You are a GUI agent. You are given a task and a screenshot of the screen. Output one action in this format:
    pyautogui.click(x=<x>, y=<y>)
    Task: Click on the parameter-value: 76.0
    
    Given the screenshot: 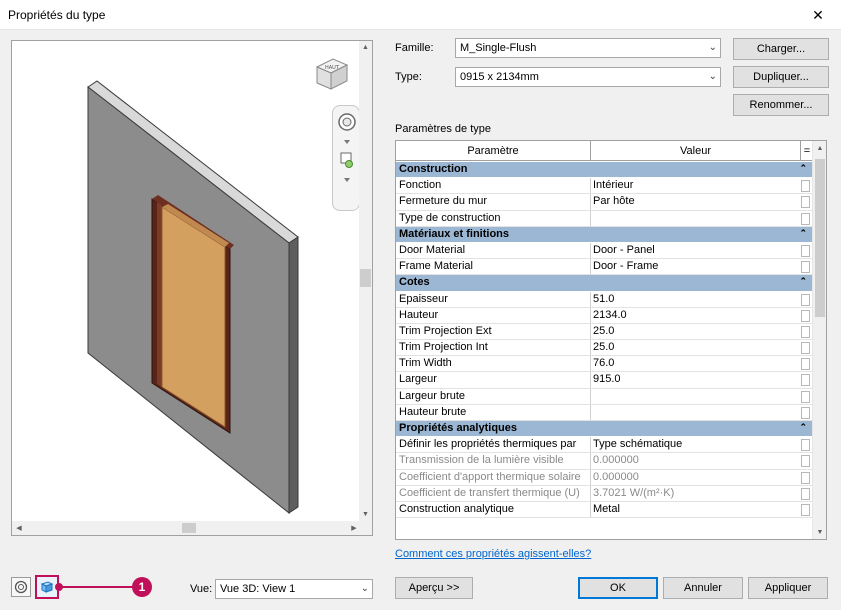 What is the action you would take?
    pyautogui.click(x=697, y=363)
    